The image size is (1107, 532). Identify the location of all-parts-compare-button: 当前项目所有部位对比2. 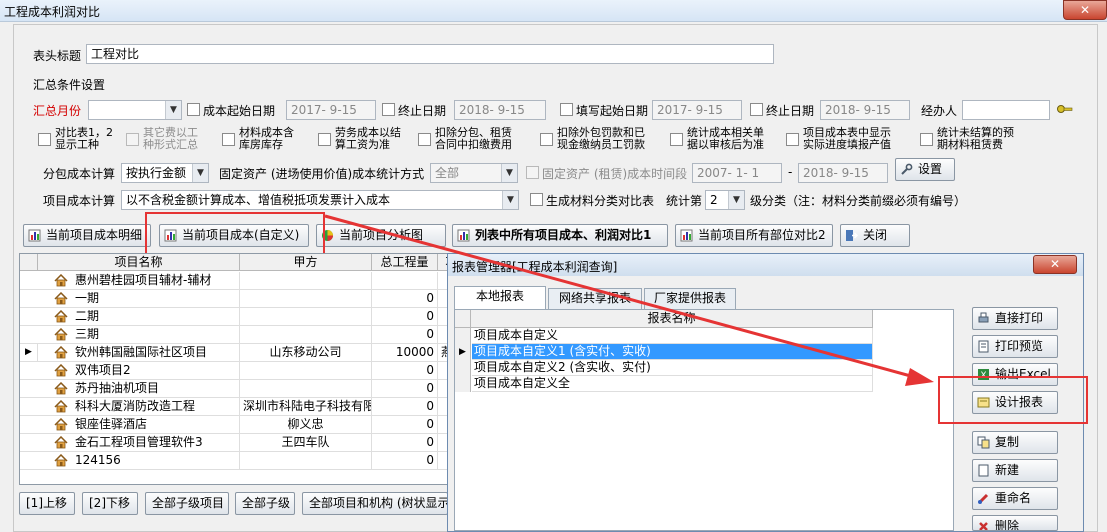
(754, 235).